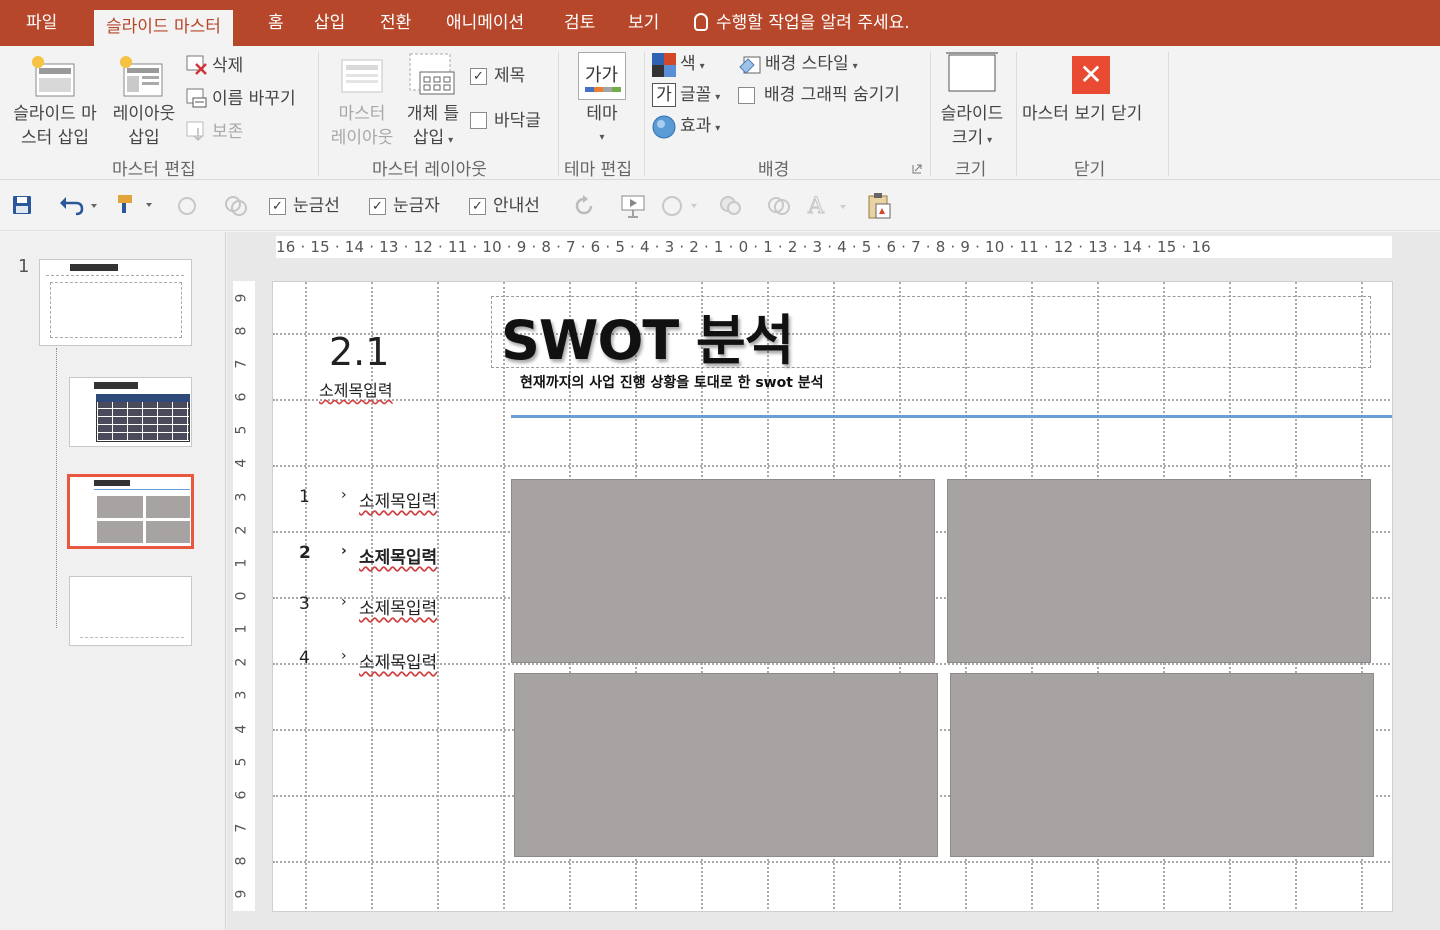 The width and height of the screenshot is (1440, 930). Describe the element at coordinates (316, 206) in the screenshot. I see `gridlines-label: 눈금선` at that location.